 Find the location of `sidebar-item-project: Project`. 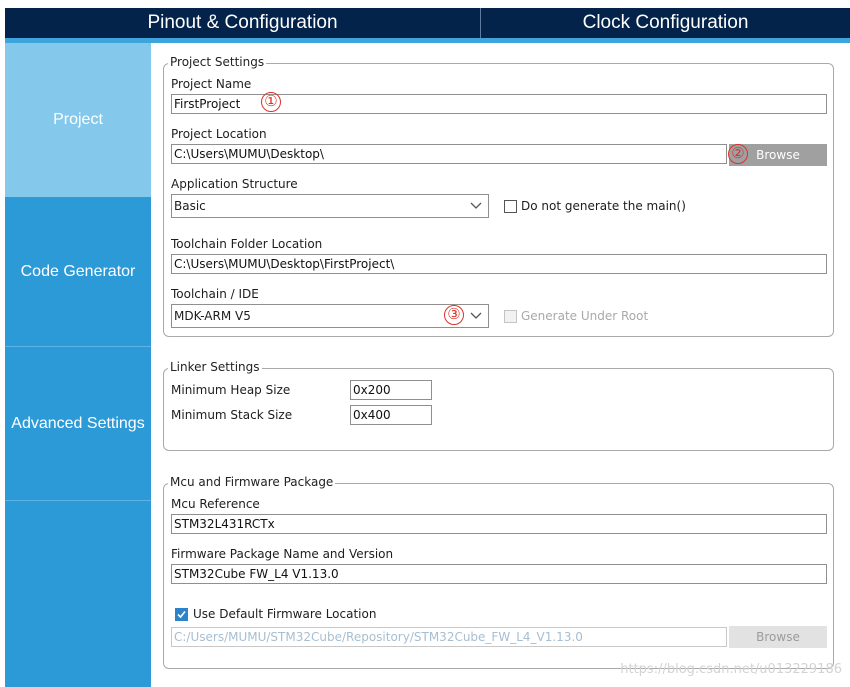

sidebar-item-project: Project is located at coordinates (78, 120).